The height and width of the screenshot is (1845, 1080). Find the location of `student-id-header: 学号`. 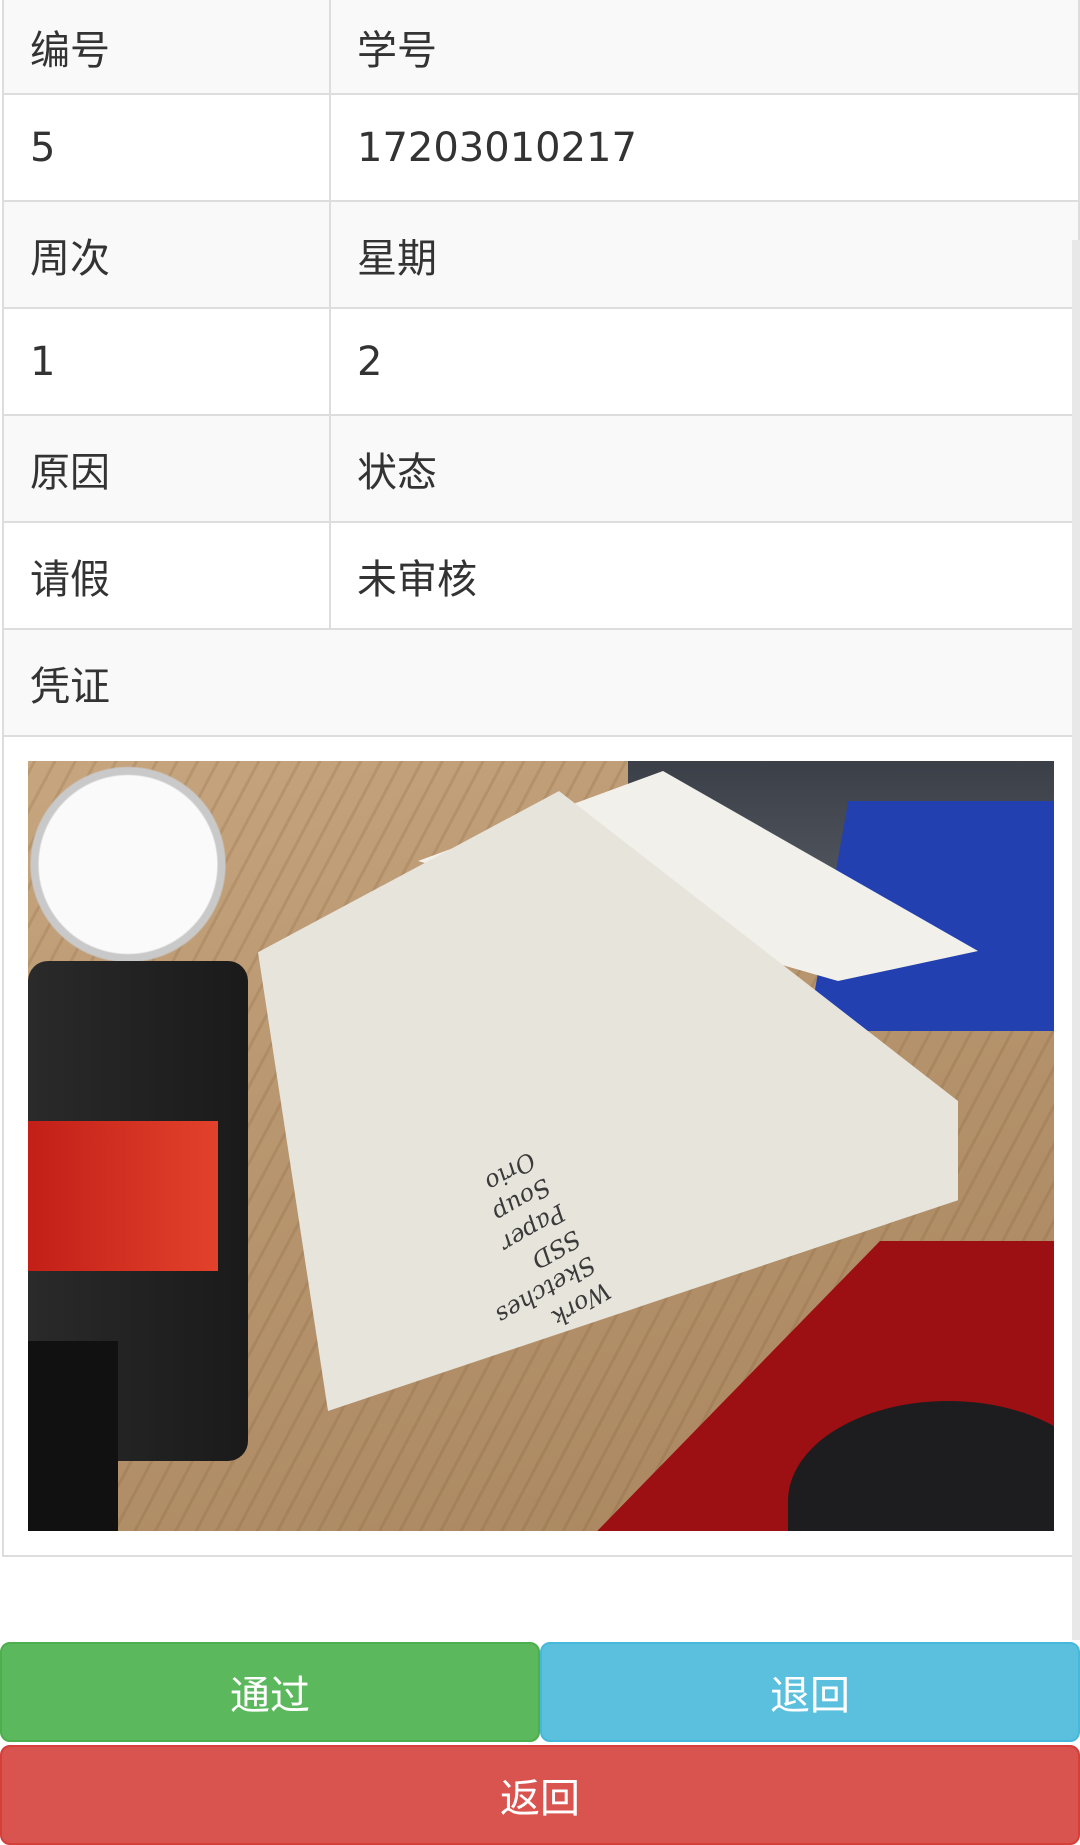

student-id-header: 学号 is located at coordinates (704, 47).